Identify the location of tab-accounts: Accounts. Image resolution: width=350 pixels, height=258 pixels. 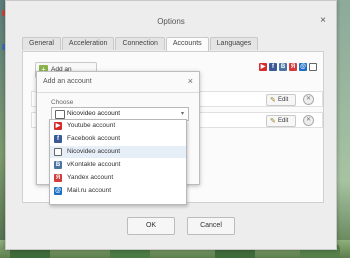
(187, 44).